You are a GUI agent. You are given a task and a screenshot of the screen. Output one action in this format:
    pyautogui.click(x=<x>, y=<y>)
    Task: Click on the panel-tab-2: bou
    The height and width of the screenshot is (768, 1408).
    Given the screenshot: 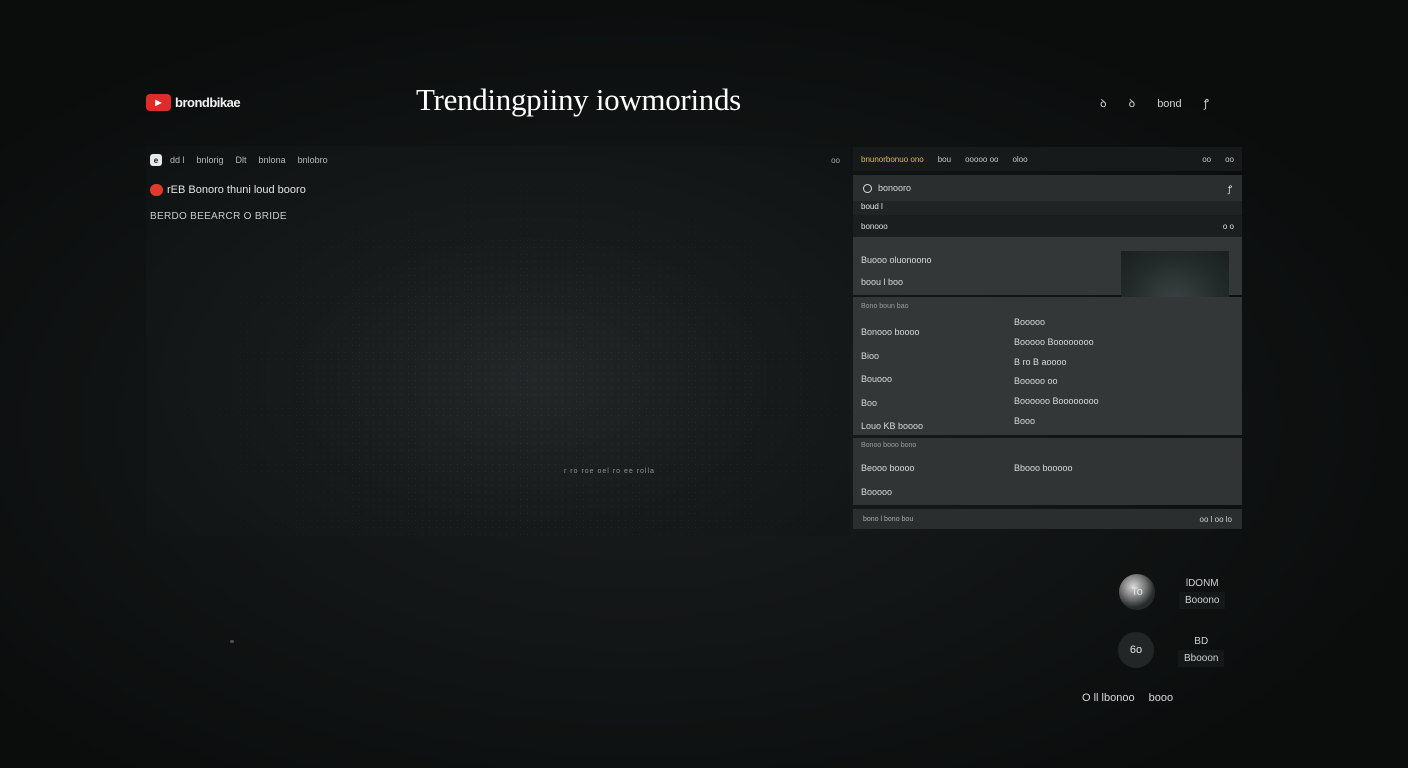 What is the action you would take?
    pyautogui.click(x=944, y=159)
    